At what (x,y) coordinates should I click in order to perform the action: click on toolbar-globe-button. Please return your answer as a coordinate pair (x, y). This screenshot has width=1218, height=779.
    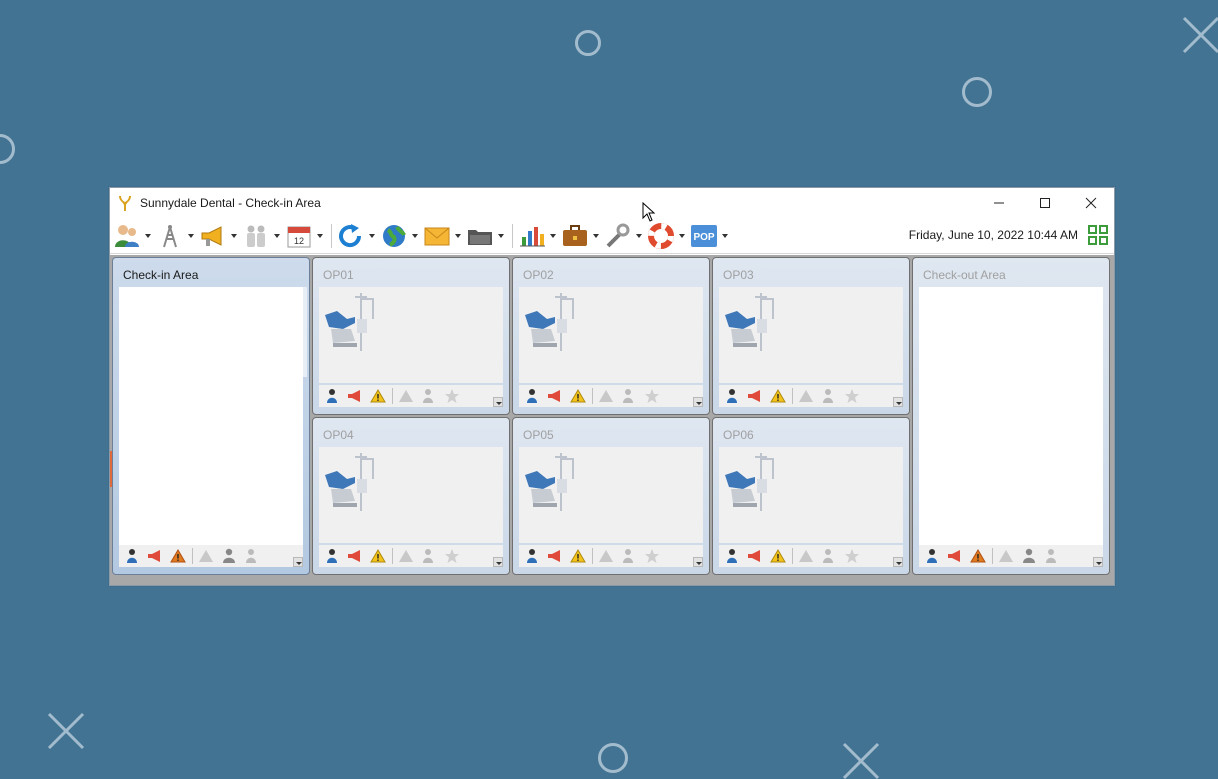
    Looking at the image, I should click on (398, 236).